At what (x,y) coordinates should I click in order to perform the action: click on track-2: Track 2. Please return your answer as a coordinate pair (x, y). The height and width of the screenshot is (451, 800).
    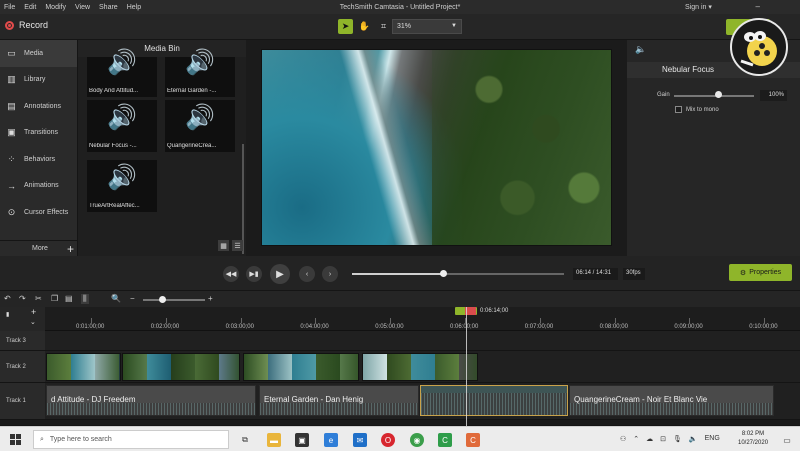
    Looking at the image, I should click on (400, 367).